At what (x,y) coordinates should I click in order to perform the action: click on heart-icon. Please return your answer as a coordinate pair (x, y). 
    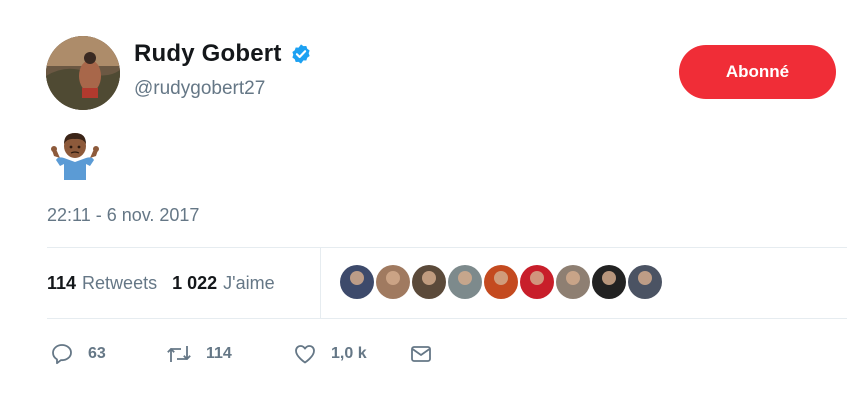
    Looking at the image, I should click on (305, 354).